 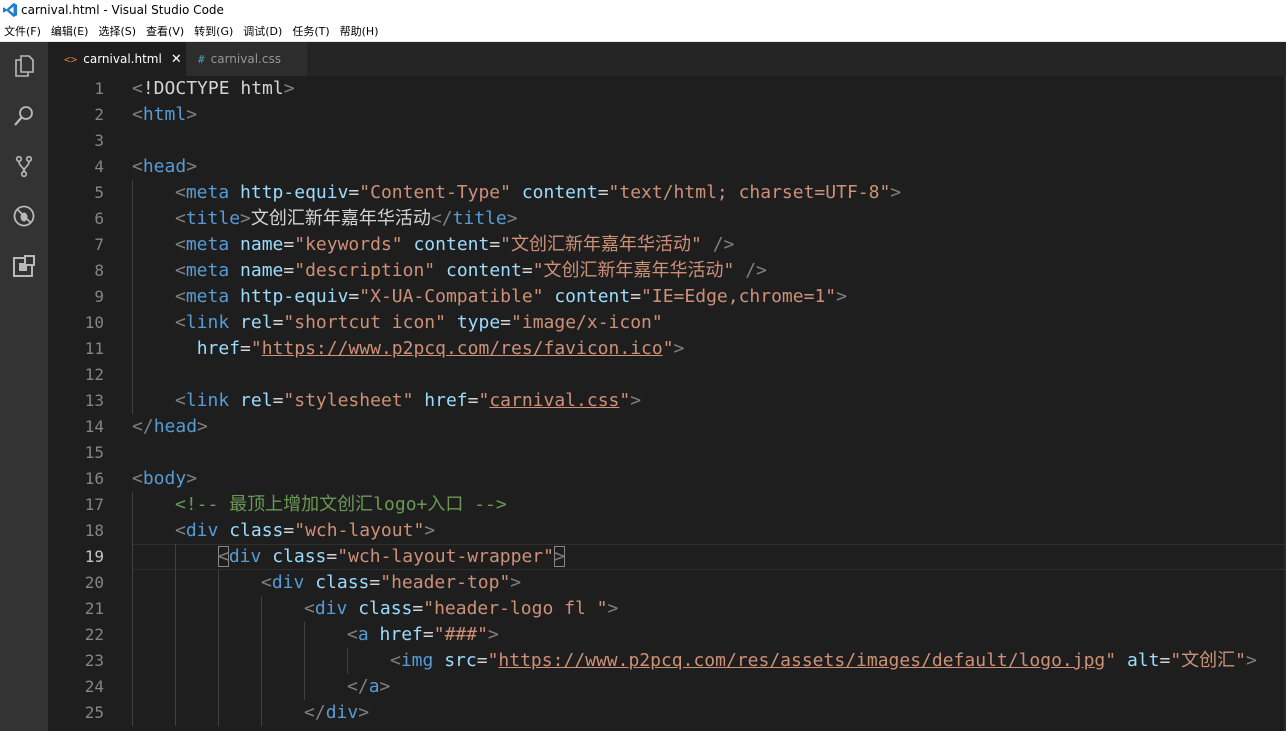 What do you see at coordinates (360, 31) in the screenshot?
I see `menu-item: 帮助(H)` at bounding box center [360, 31].